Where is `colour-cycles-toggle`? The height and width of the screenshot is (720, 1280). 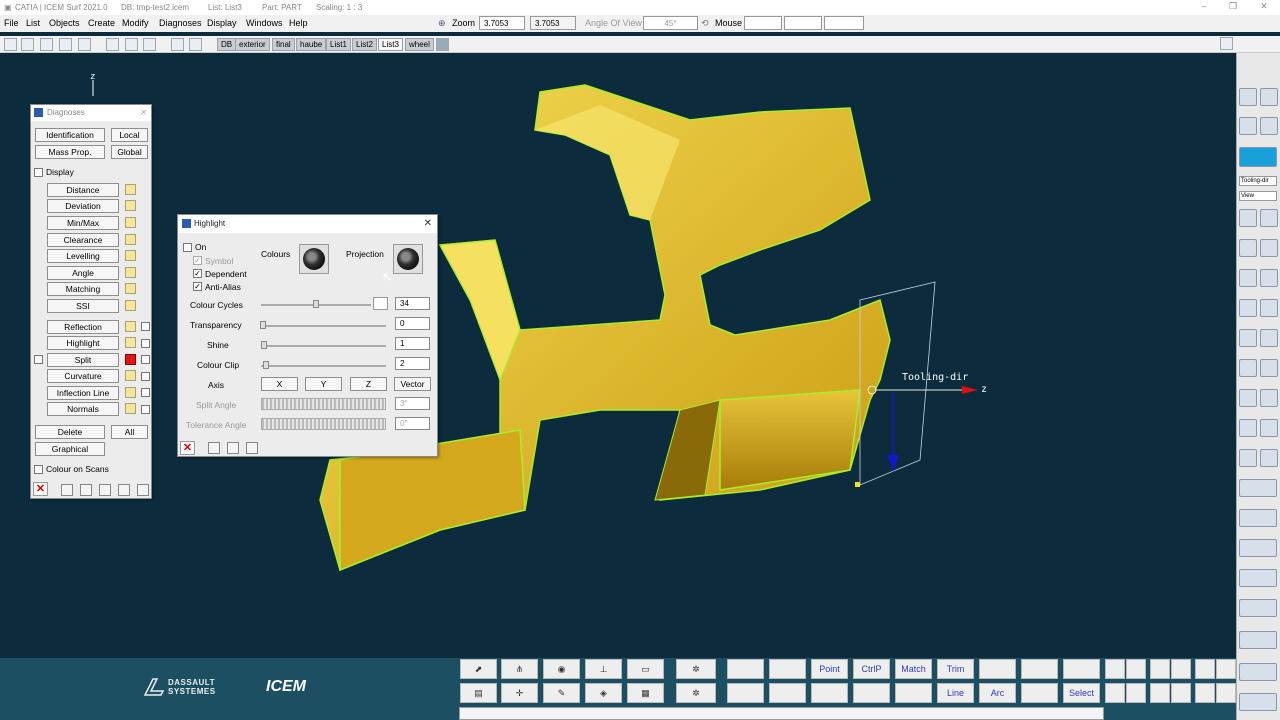 colour-cycles-toggle is located at coordinates (380, 303).